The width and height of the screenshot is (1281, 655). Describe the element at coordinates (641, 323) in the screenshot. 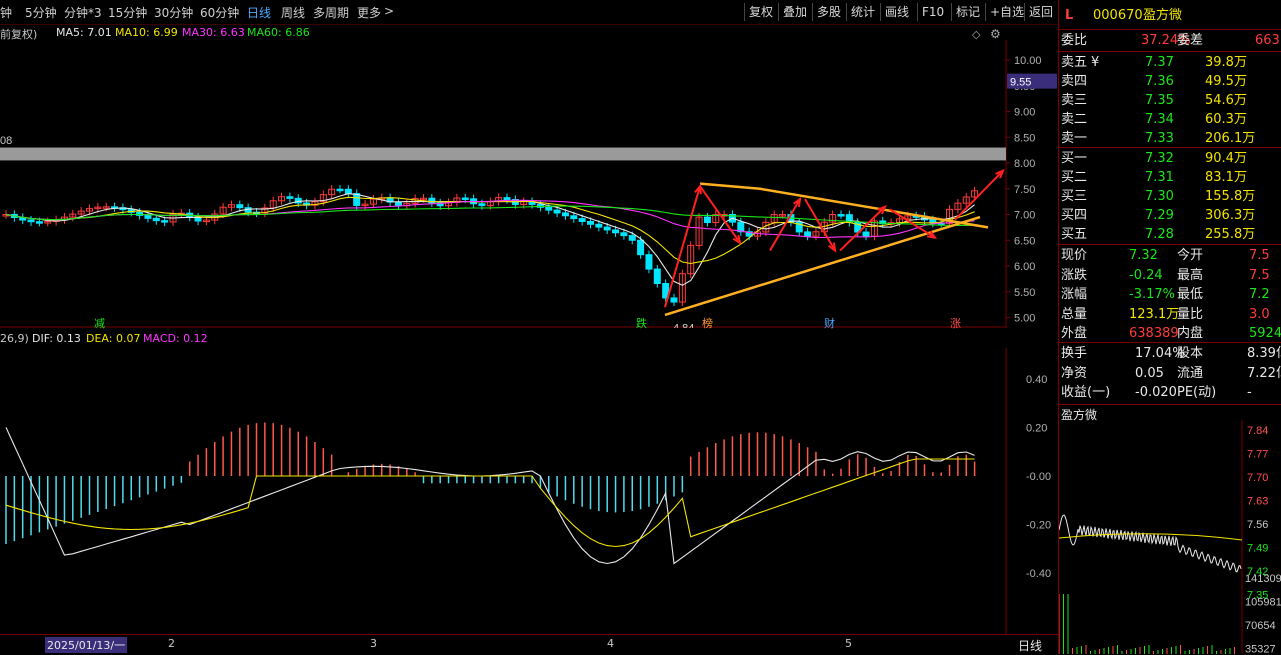

I see `event-tag-drop: 跌` at that location.